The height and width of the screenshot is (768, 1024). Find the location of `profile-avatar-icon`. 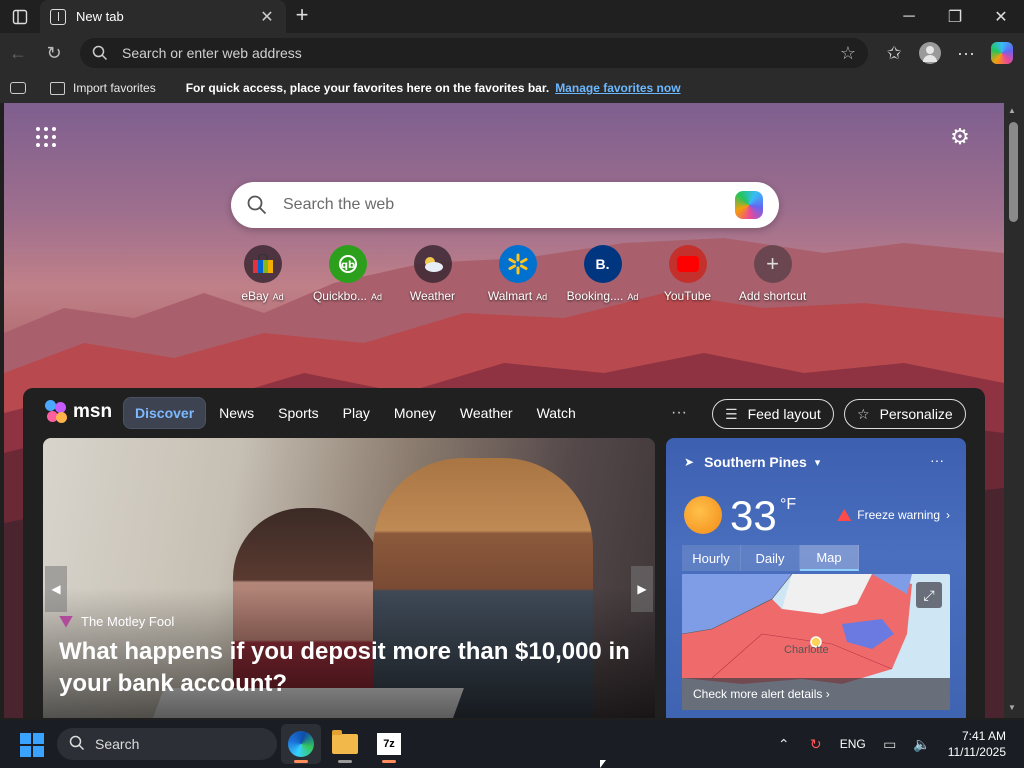

profile-avatar-icon is located at coordinates (930, 53).